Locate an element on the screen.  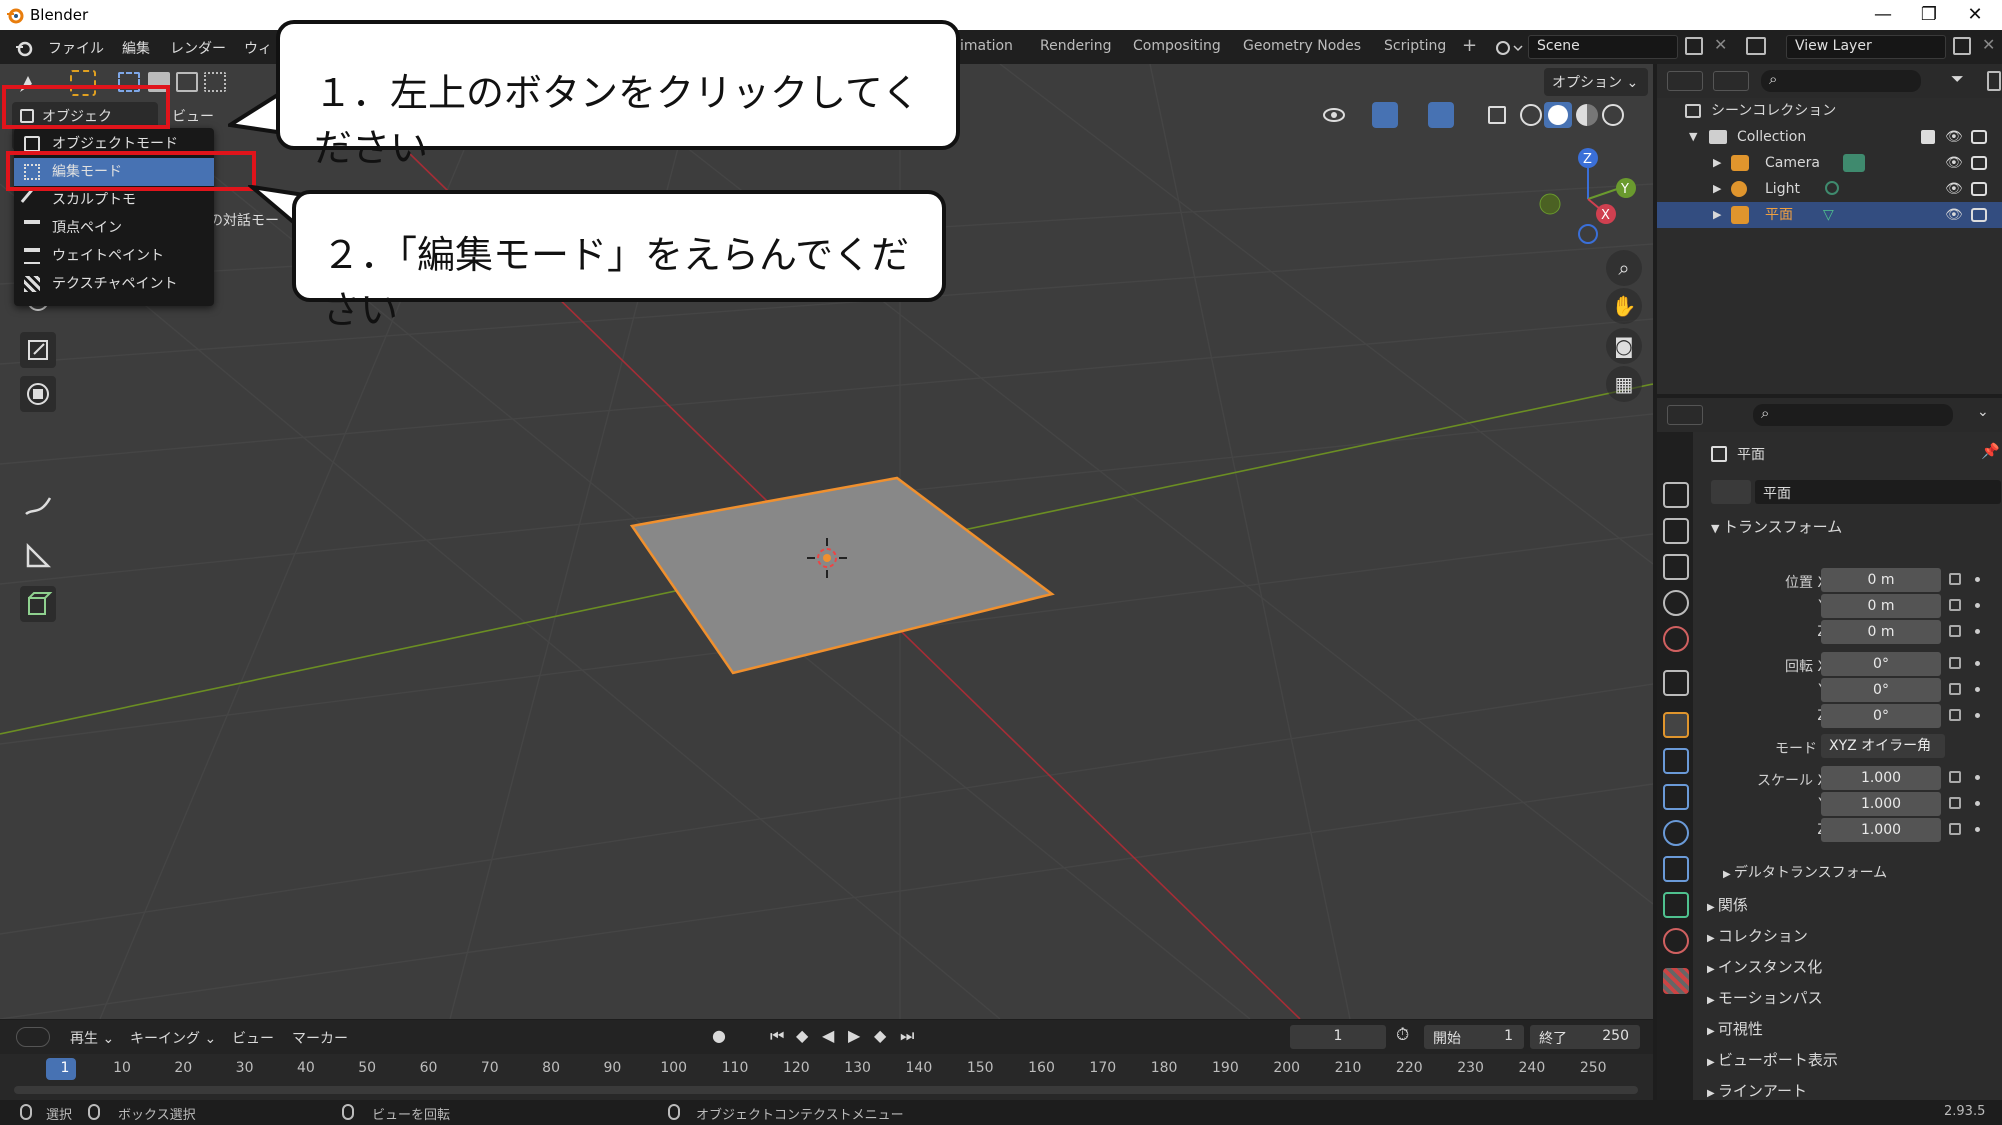
mode-item-vertex-paint: 頂点ペイン is located at coordinates (114, 228).